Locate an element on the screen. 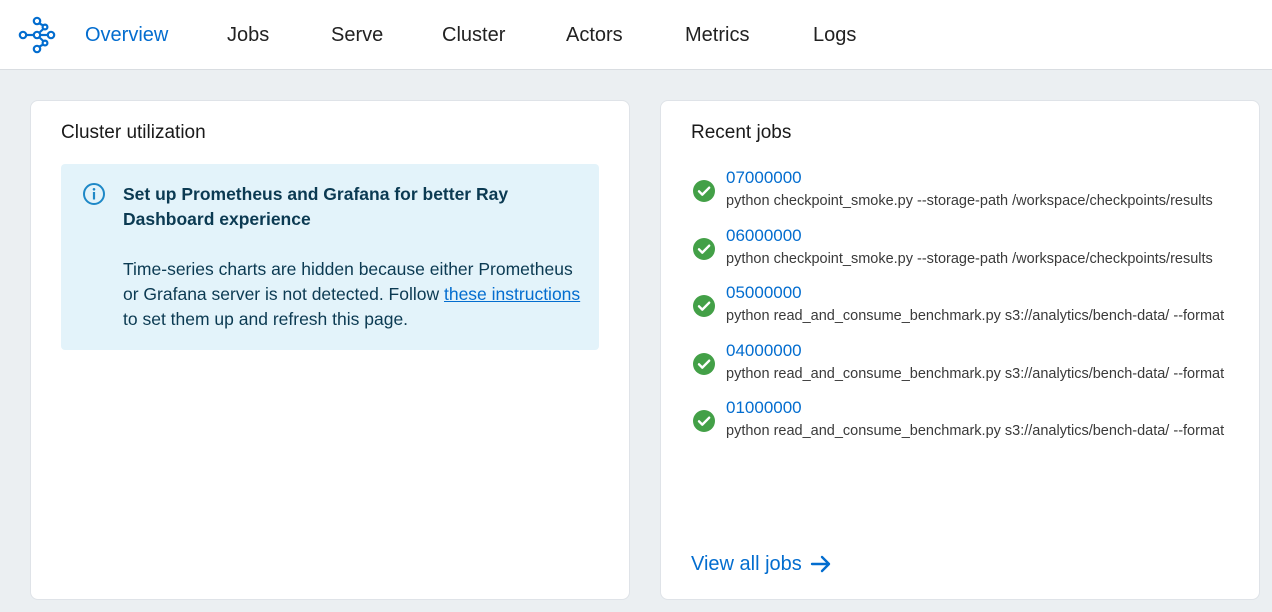  nav-tab-jobs: Jobs is located at coordinates (248, 35).